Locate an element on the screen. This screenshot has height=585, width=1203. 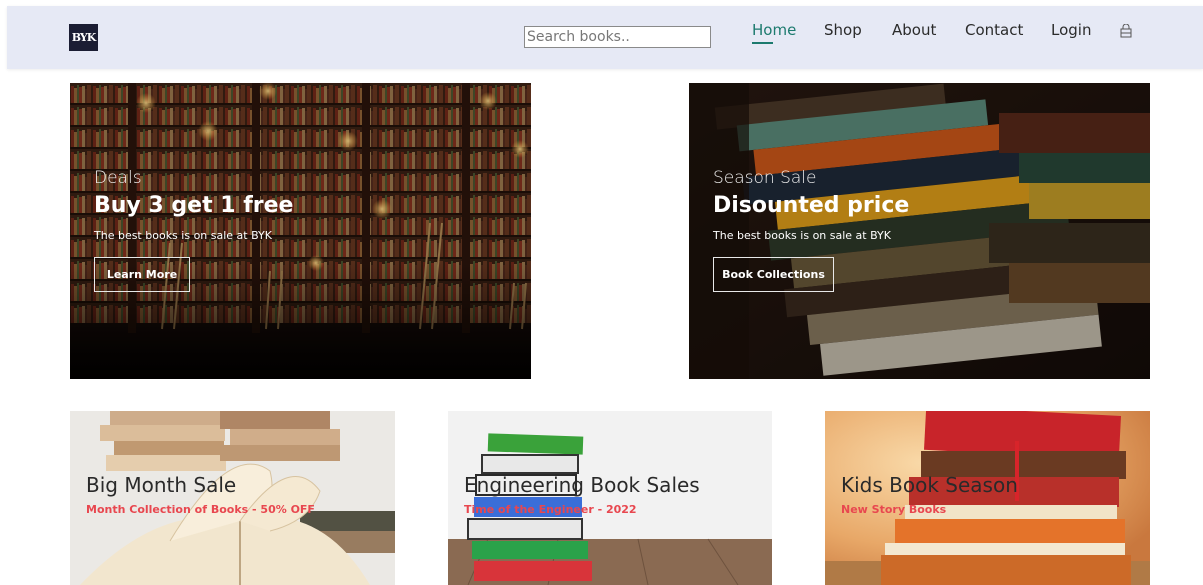
book-stack-on-table-image is located at coordinates (610, 498).